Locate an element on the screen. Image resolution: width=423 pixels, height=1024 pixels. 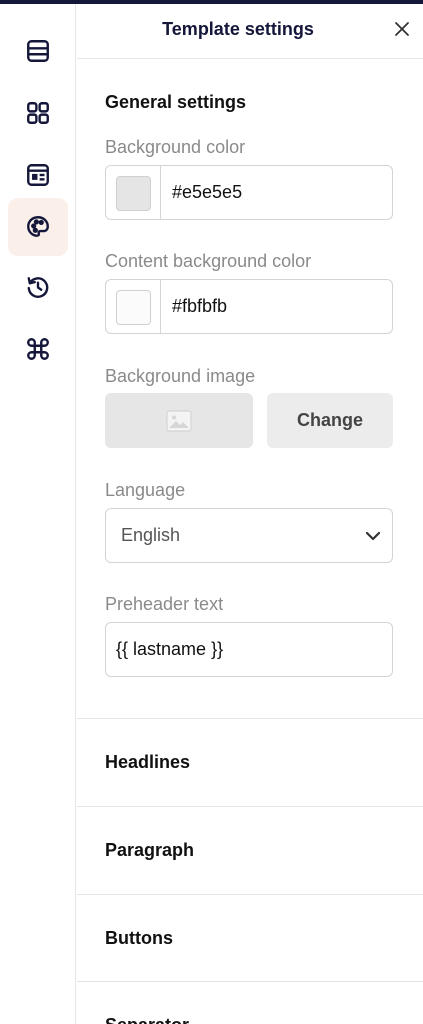
sidebar-item-content is located at coordinates (38, 175).